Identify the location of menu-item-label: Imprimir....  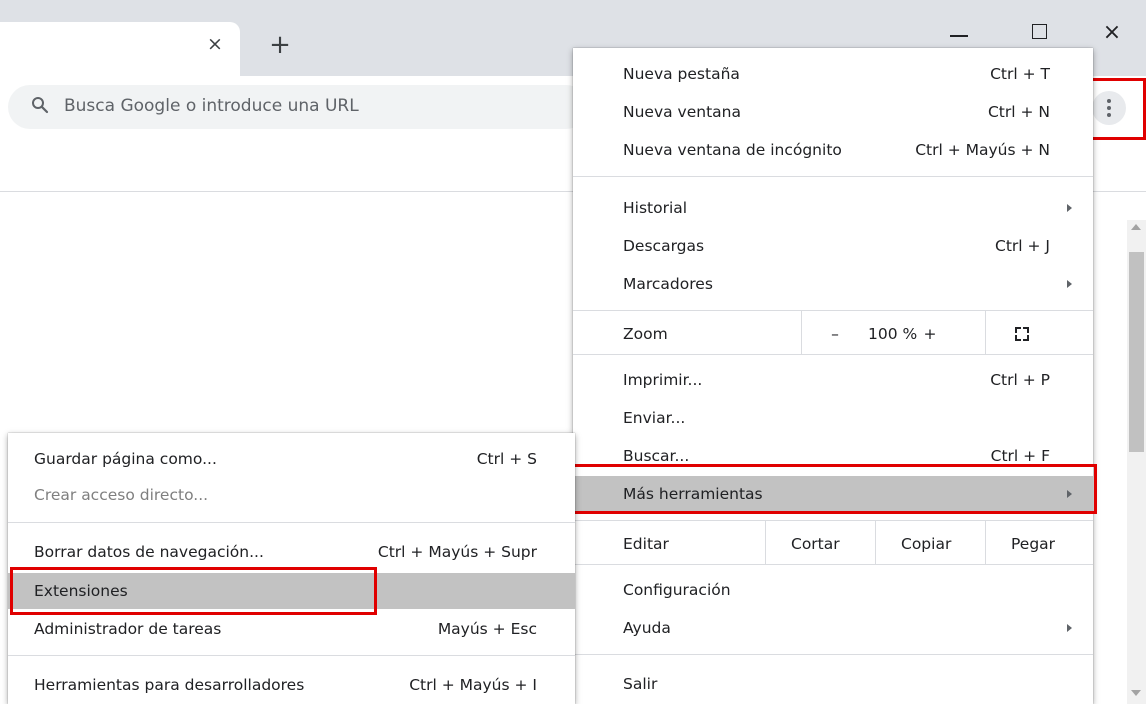
(663, 380).